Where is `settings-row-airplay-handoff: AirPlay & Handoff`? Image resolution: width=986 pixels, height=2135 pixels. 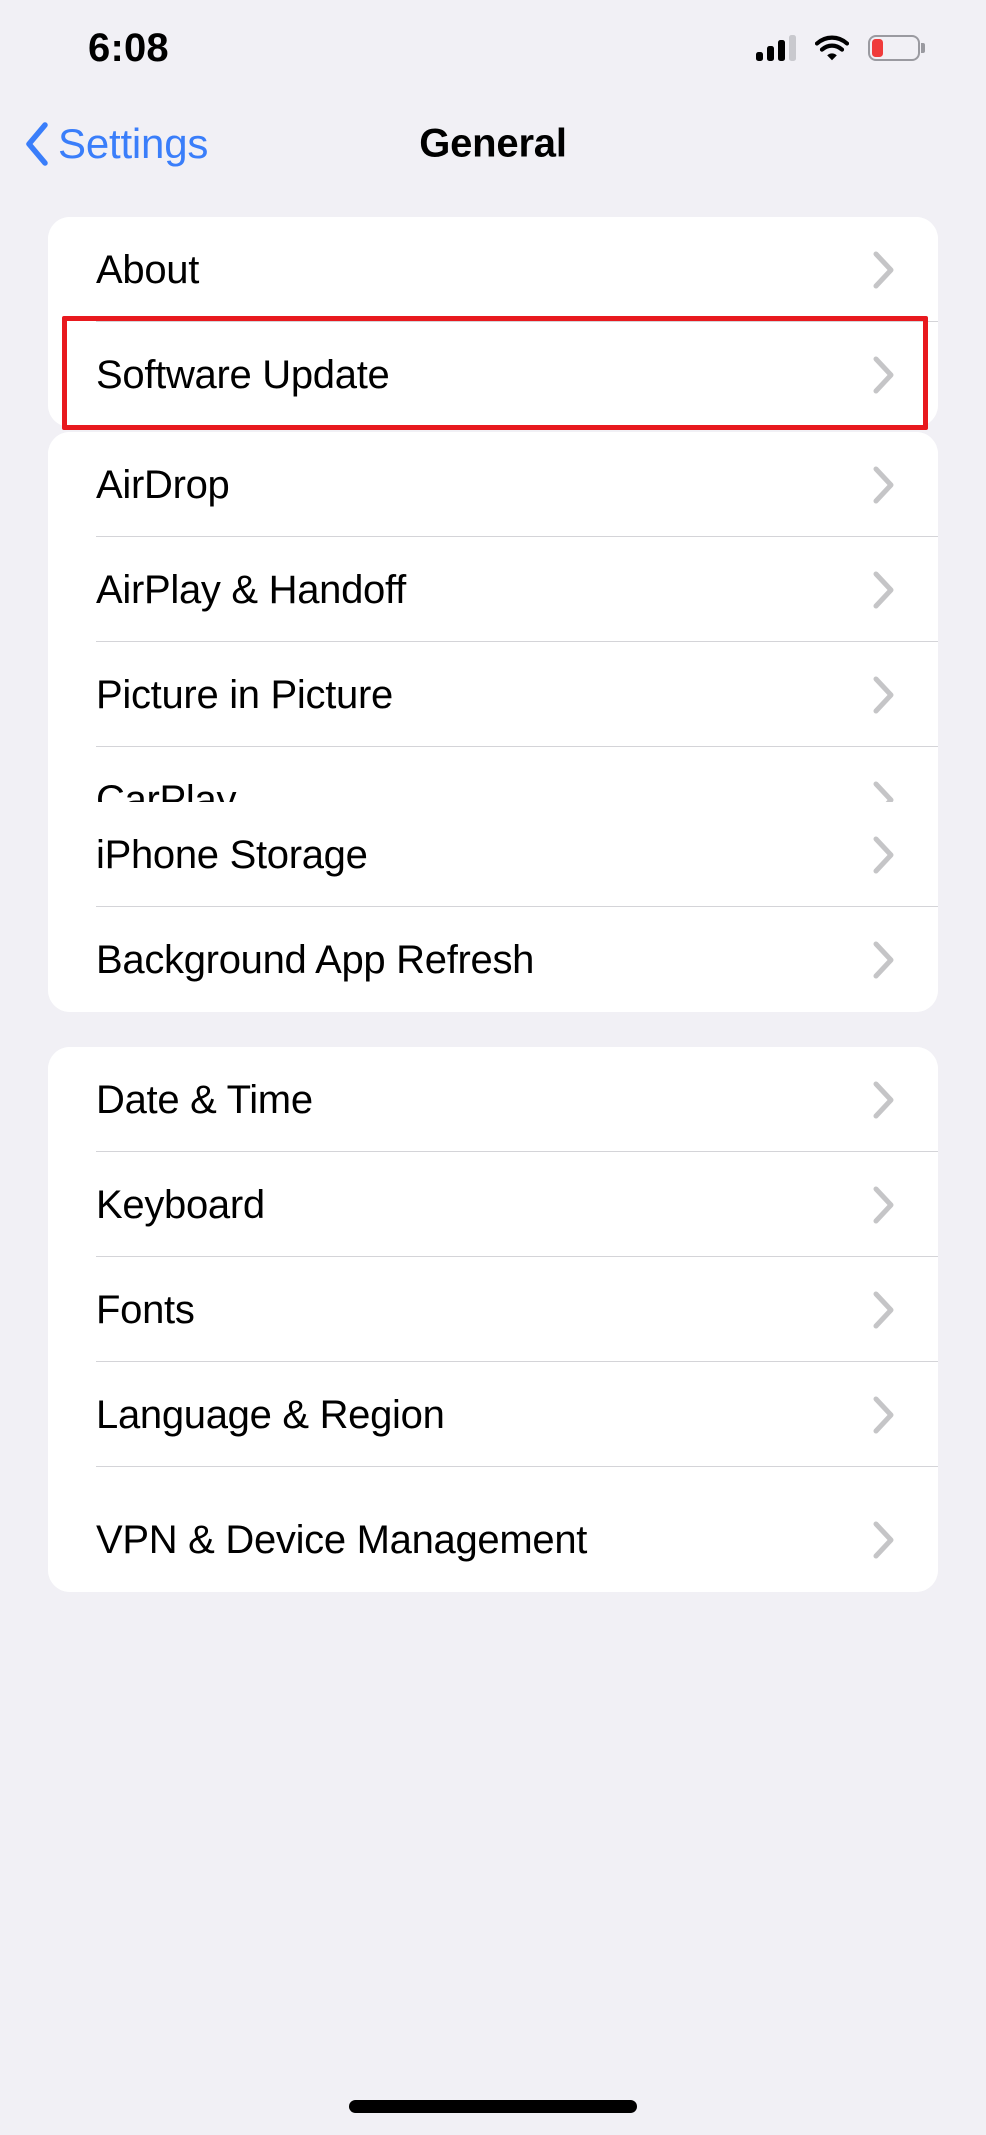
settings-row-airplay-handoff: AirPlay & Handoff is located at coordinates (493, 589).